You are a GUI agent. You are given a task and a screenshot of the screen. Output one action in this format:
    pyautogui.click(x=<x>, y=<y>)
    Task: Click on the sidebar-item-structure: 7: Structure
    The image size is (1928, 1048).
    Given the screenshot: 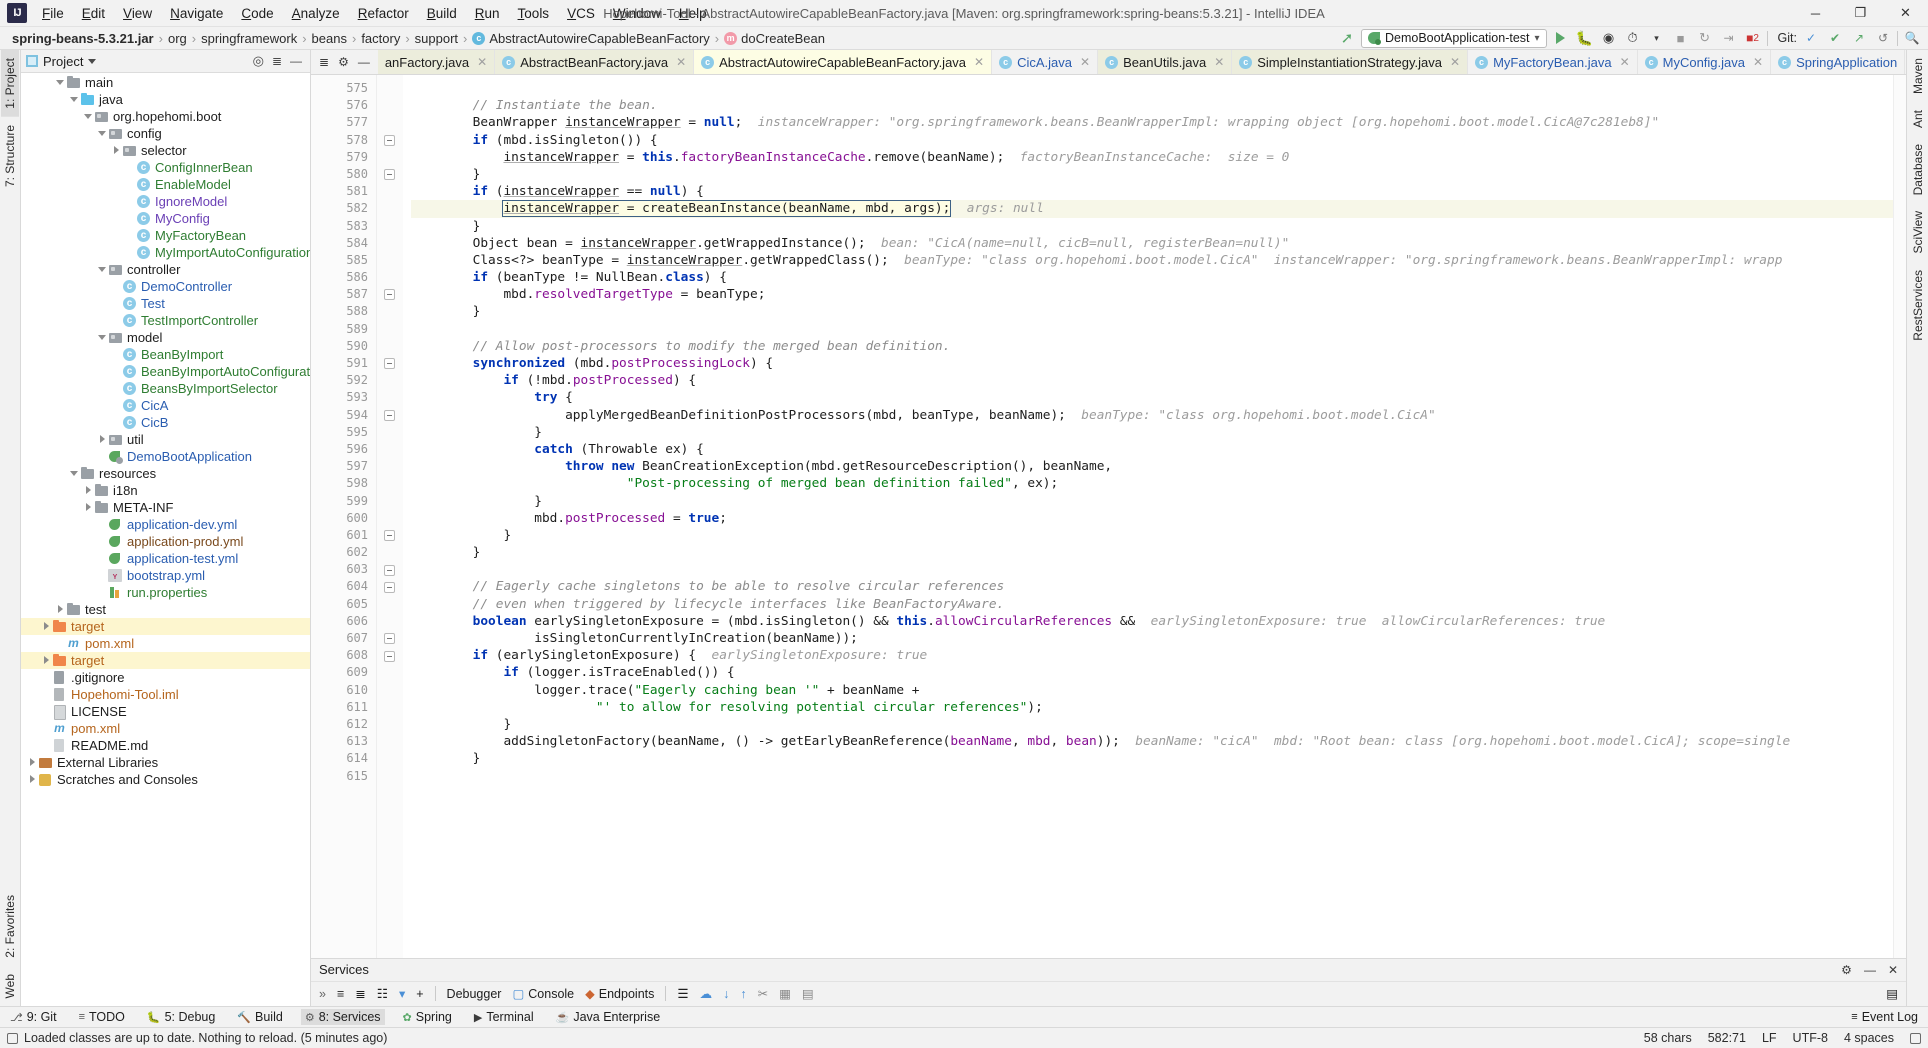 What is the action you would take?
    pyautogui.click(x=10, y=156)
    